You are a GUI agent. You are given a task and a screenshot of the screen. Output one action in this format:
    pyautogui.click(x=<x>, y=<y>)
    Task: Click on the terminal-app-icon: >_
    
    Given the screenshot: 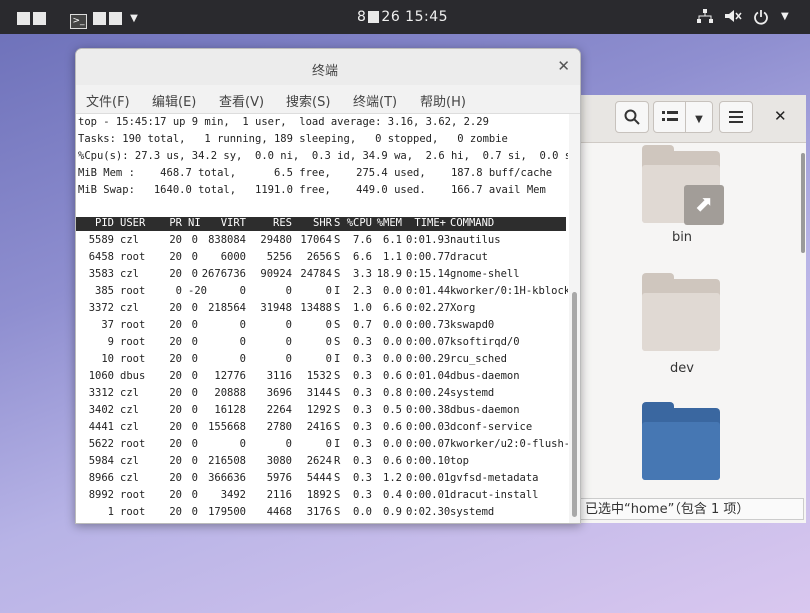 What is the action you would take?
    pyautogui.click(x=78, y=18)
    